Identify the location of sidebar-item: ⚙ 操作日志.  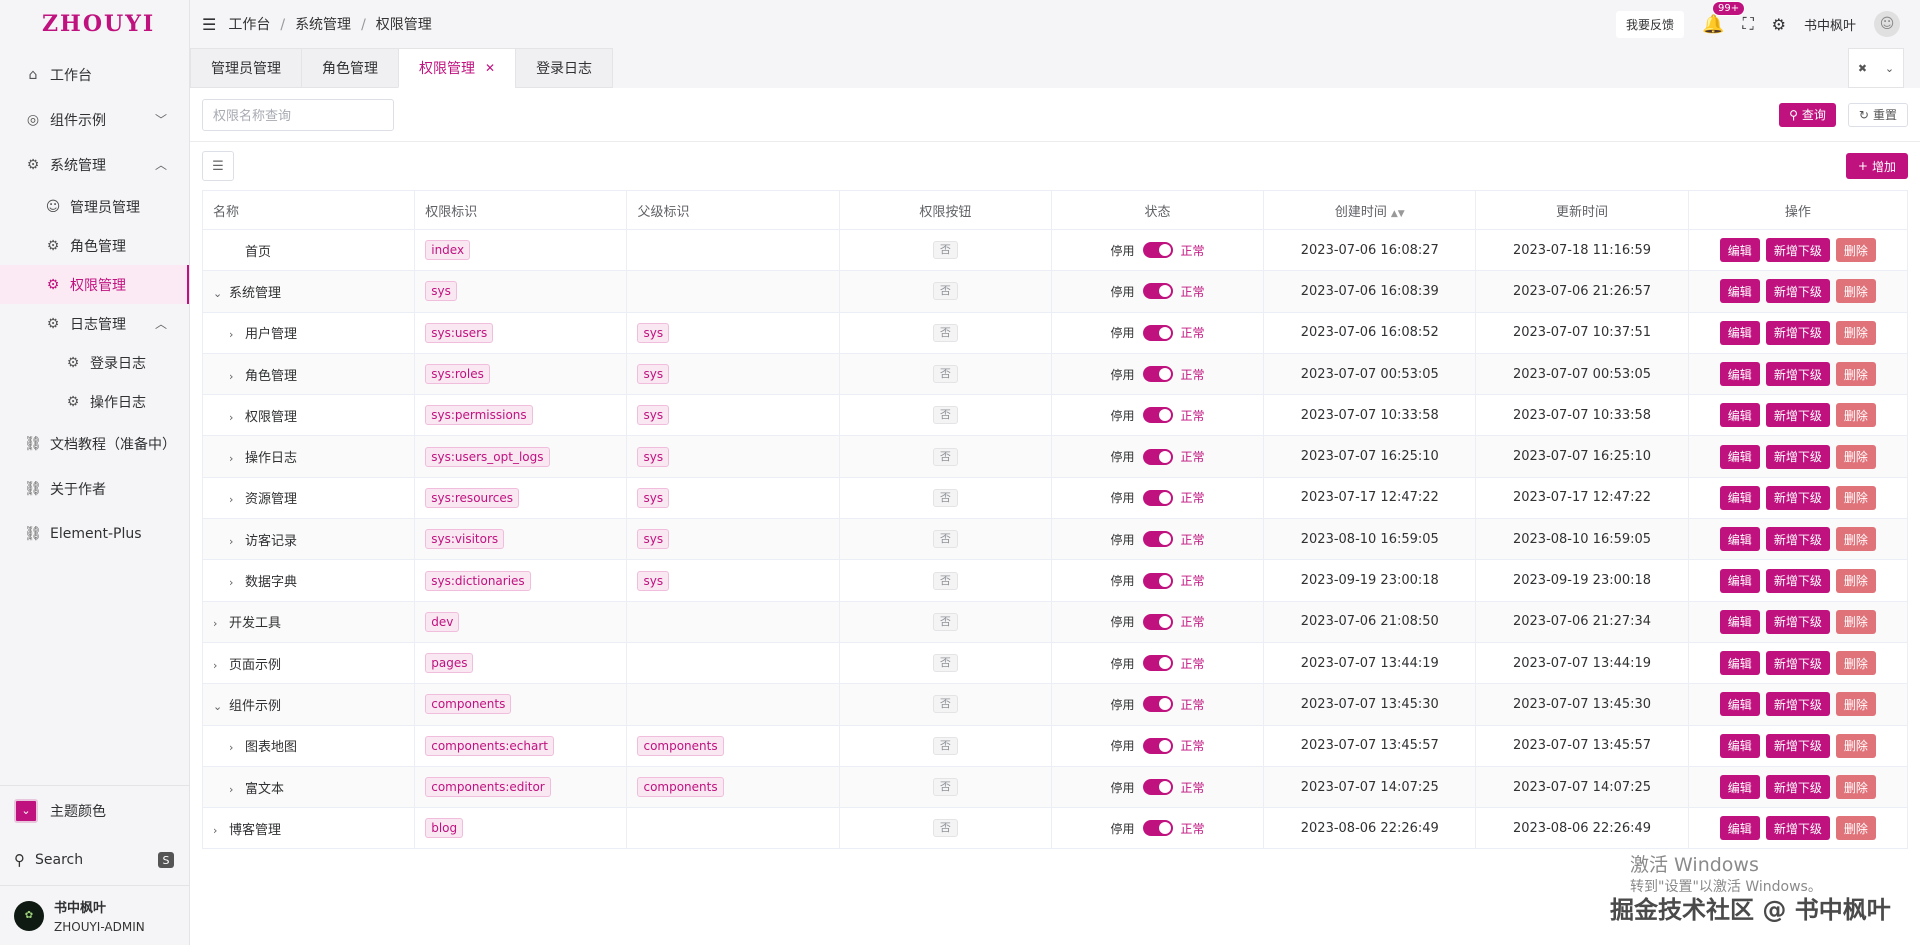
(94, 401).